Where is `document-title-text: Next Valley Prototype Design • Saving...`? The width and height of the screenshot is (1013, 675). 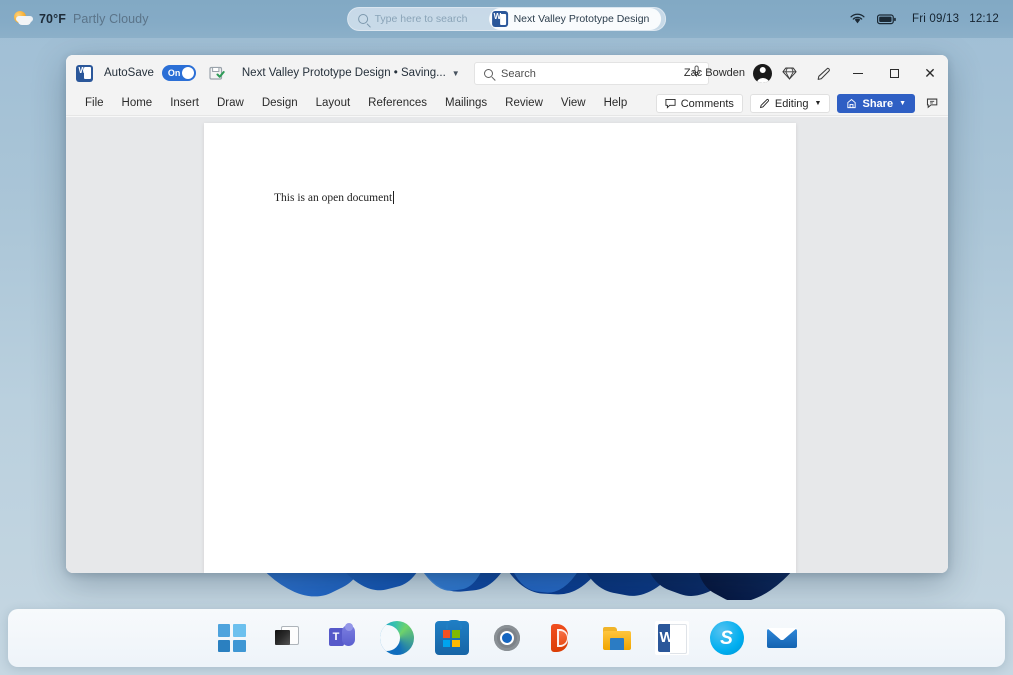
document-title-text: Next Valley Prototype Design • Saving... is located at coordinates (343, 73).